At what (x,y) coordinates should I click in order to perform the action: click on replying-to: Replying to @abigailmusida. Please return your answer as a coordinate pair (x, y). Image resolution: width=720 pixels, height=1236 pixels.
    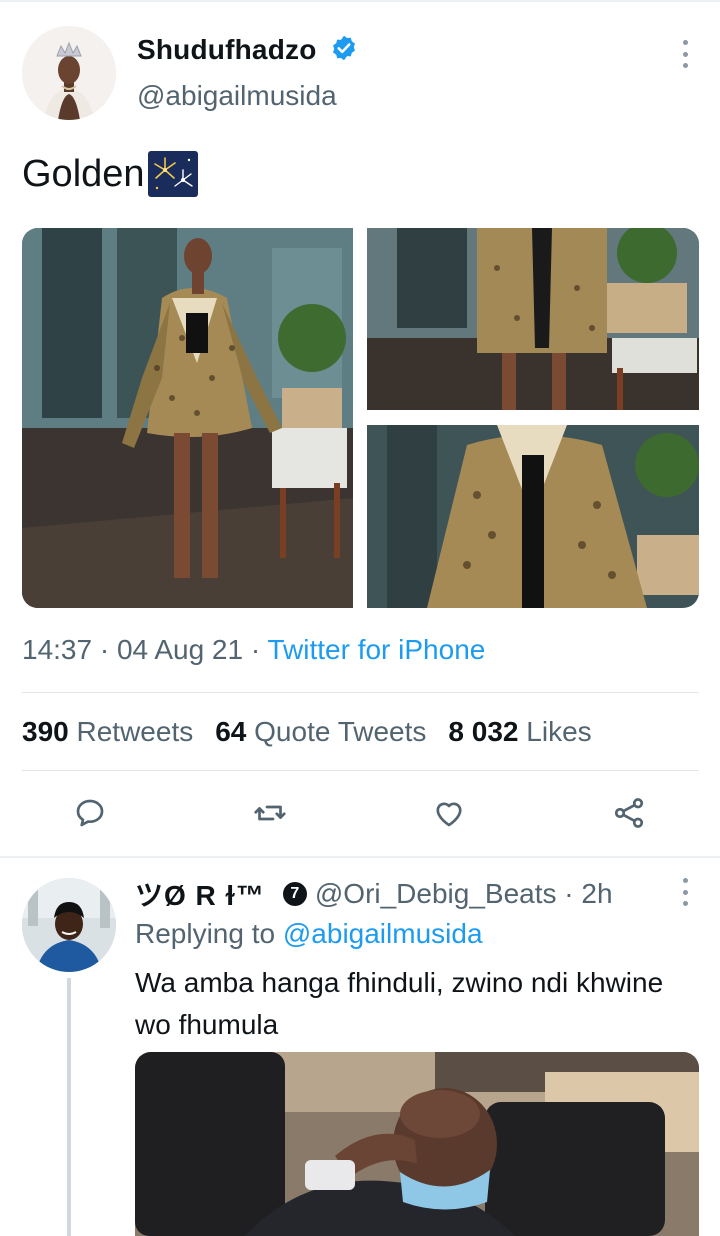
    Looking at the image, I should click on (309, 934).